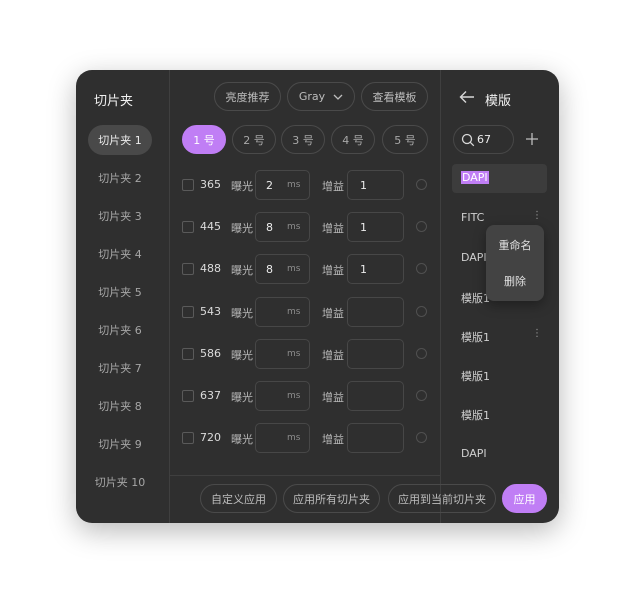  What do you see at coordinates (269, 185) in the screenshot?
I see `exposure-value: 2` at bounding box center [269, 185].